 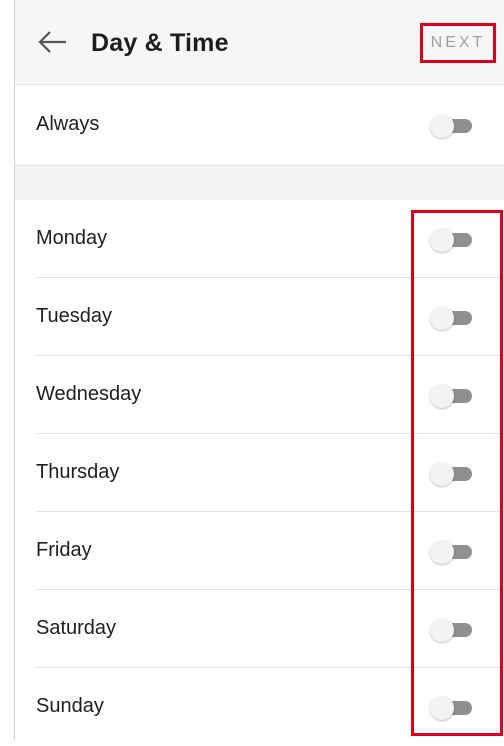 I want to click on always-label: Always, so click(x=68, y=124).